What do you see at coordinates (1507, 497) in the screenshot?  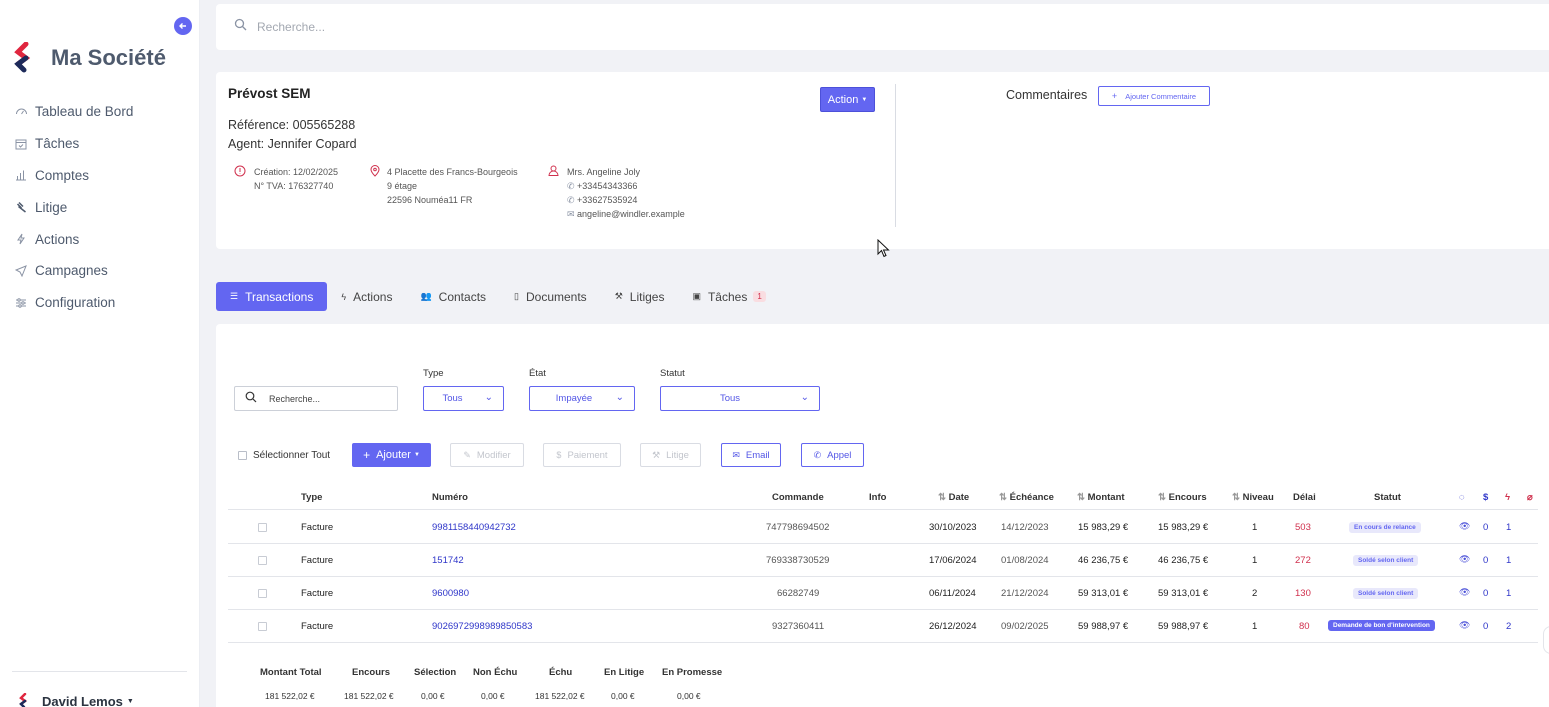 I see `promise-icon: ϟ` at bounding box center [1507, 497].